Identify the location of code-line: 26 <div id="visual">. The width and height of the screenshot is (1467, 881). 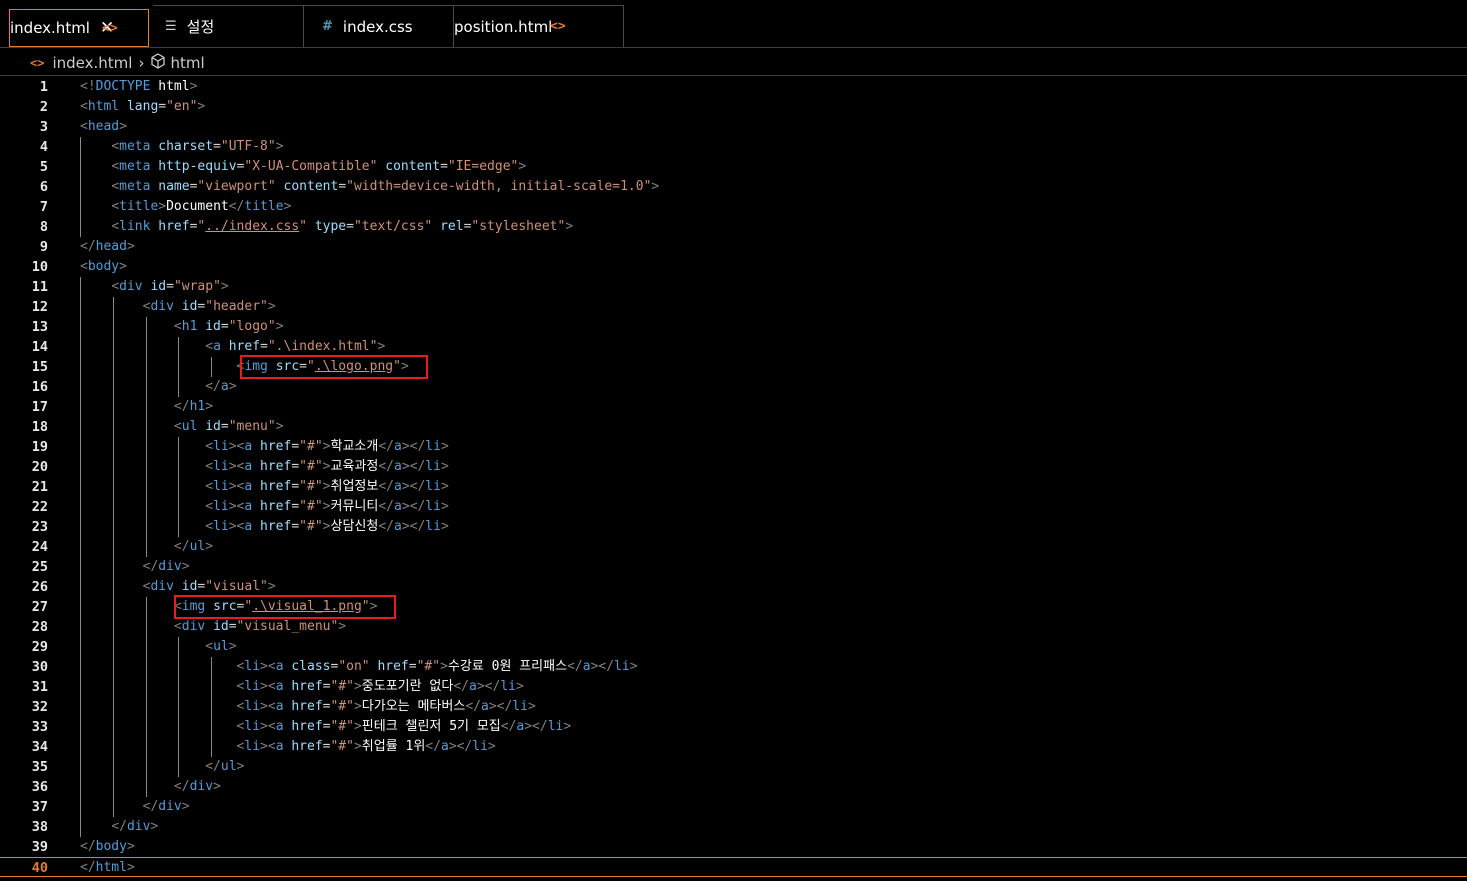
(733, 587).